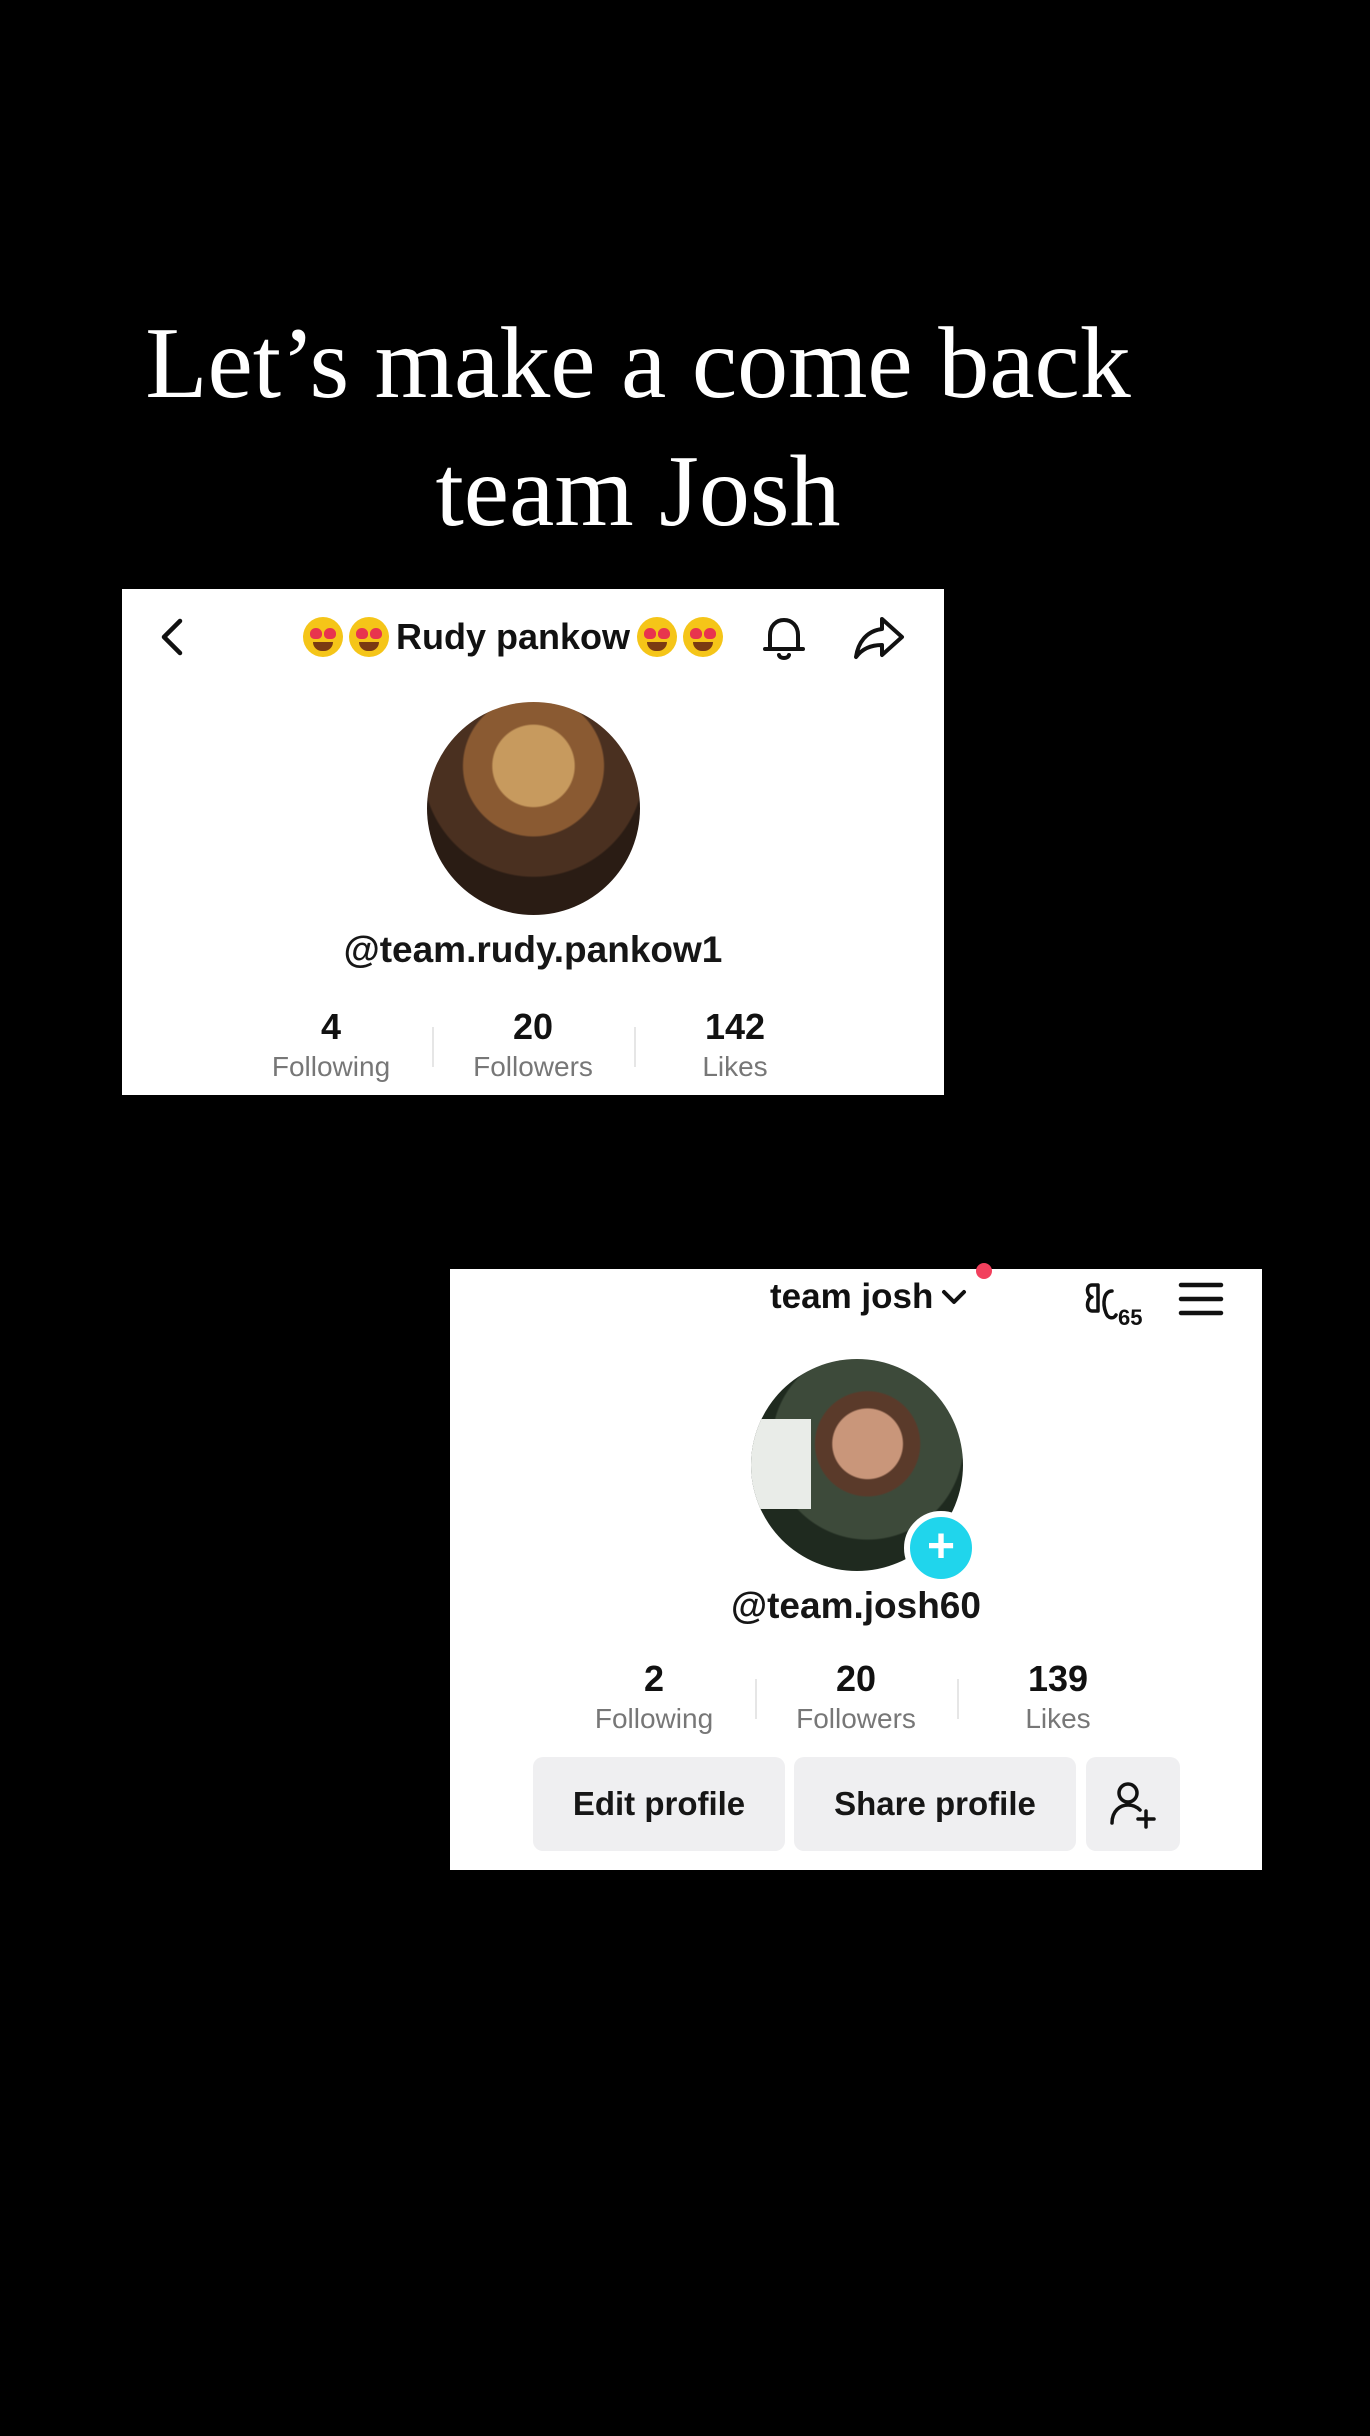 The width and height of the screenshot is (1370, 2436). Describe the element at coordinates (174, 637) in the screenshot. I see `chevron-left-icon` at that location.